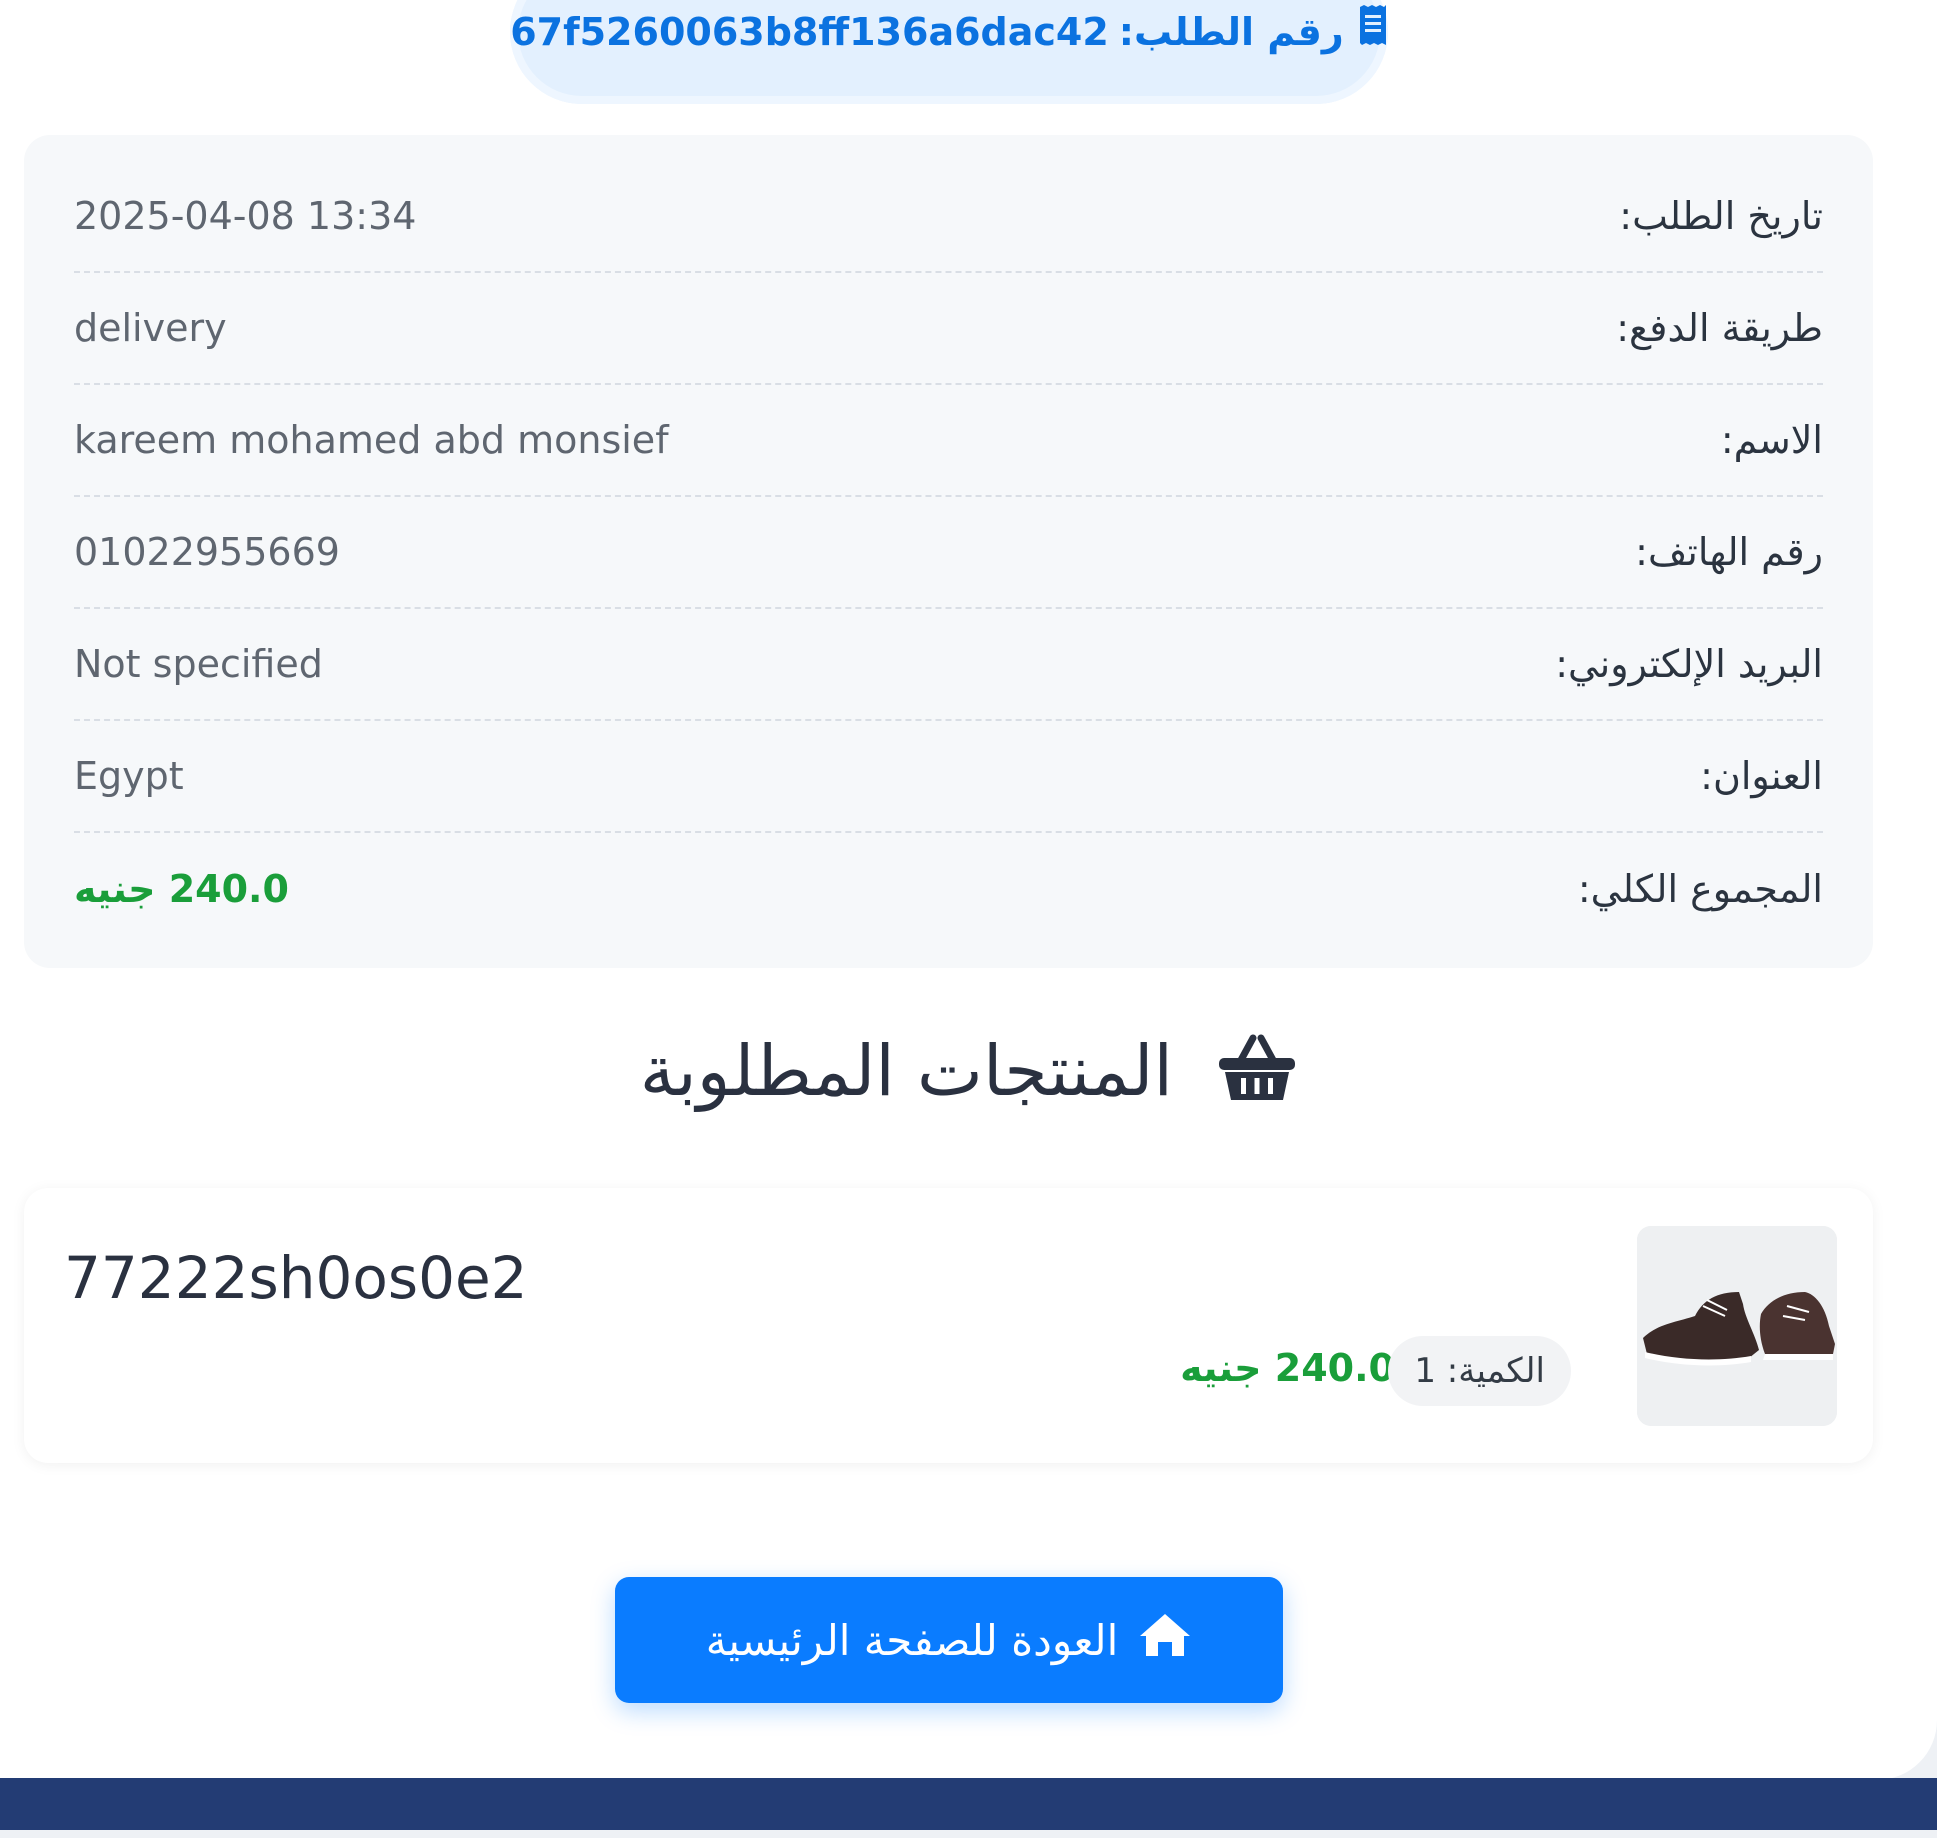 Image resolution: width=1937 pixels, height=1838 pixels. I want to click on payment-method-label: طريقة الدفع:, so click(1719, 328).